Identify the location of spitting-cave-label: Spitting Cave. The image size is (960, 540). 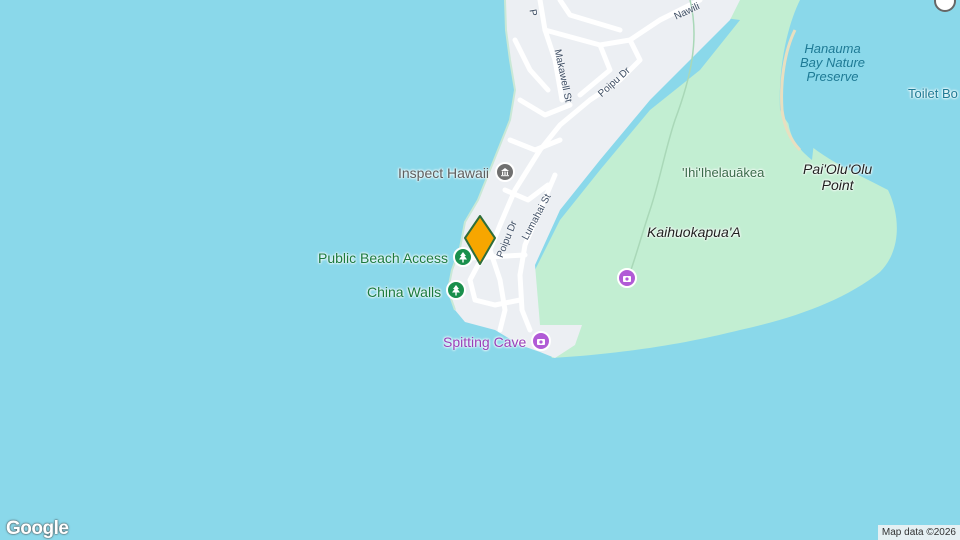
(484, 342).